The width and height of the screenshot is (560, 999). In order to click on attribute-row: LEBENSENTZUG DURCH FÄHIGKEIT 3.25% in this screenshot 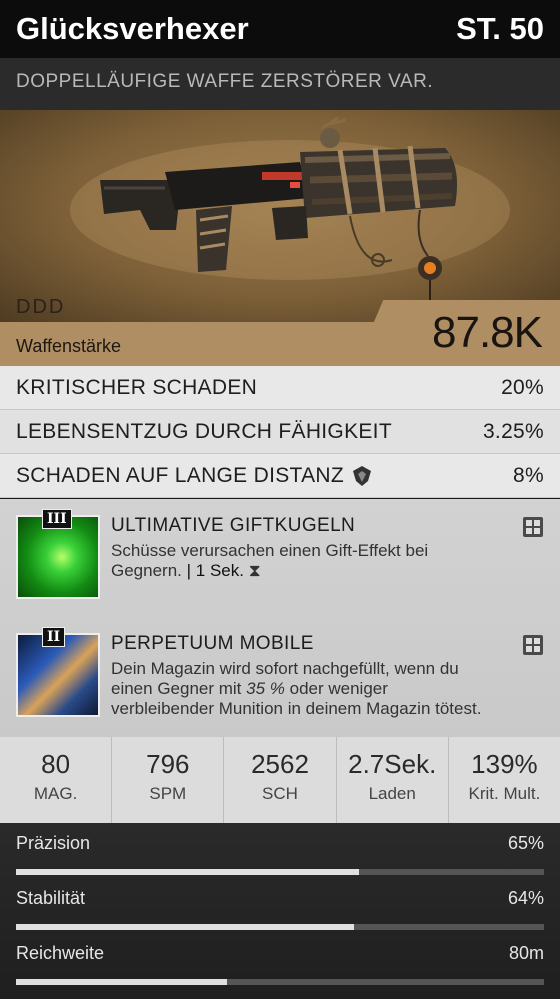, I will do `click(280, 432)`.